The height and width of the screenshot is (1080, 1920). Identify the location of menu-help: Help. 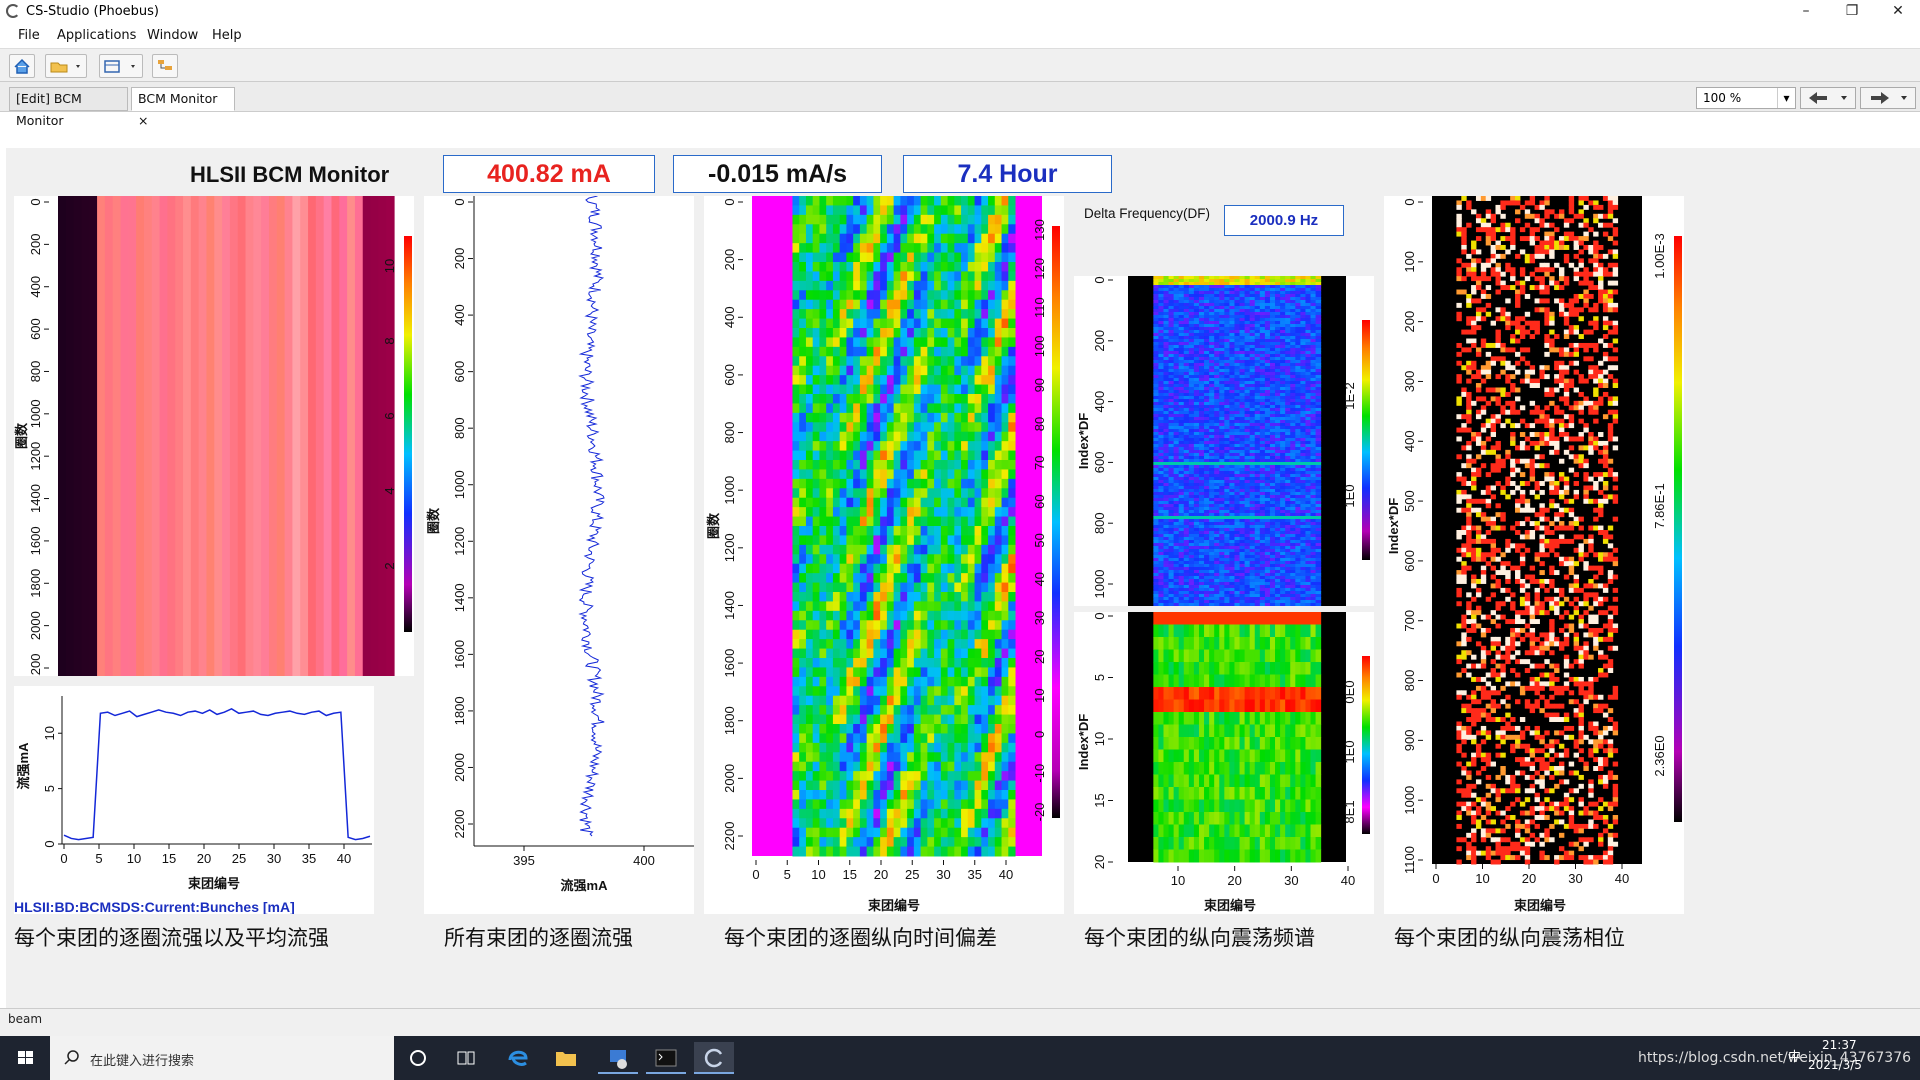
(227, 35).